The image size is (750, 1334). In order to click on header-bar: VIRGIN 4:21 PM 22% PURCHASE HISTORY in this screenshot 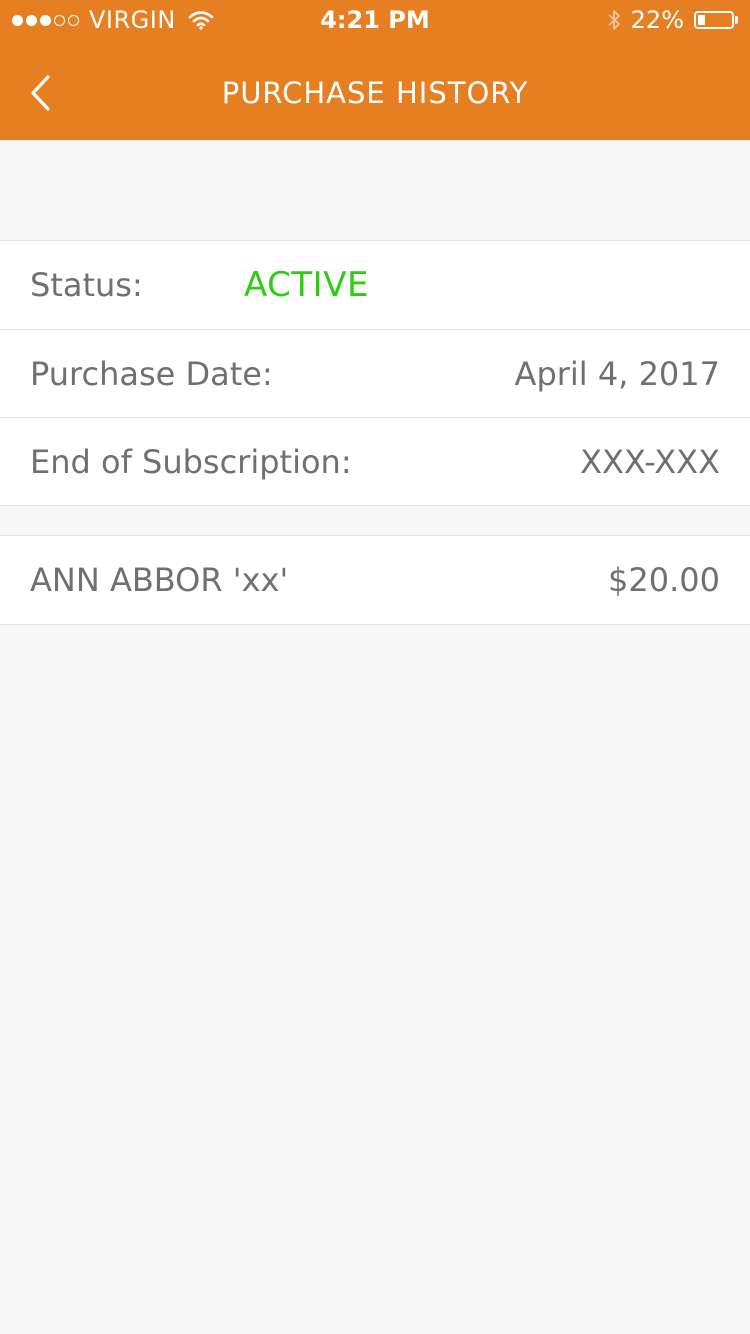, I will do `click(375, 70)`.